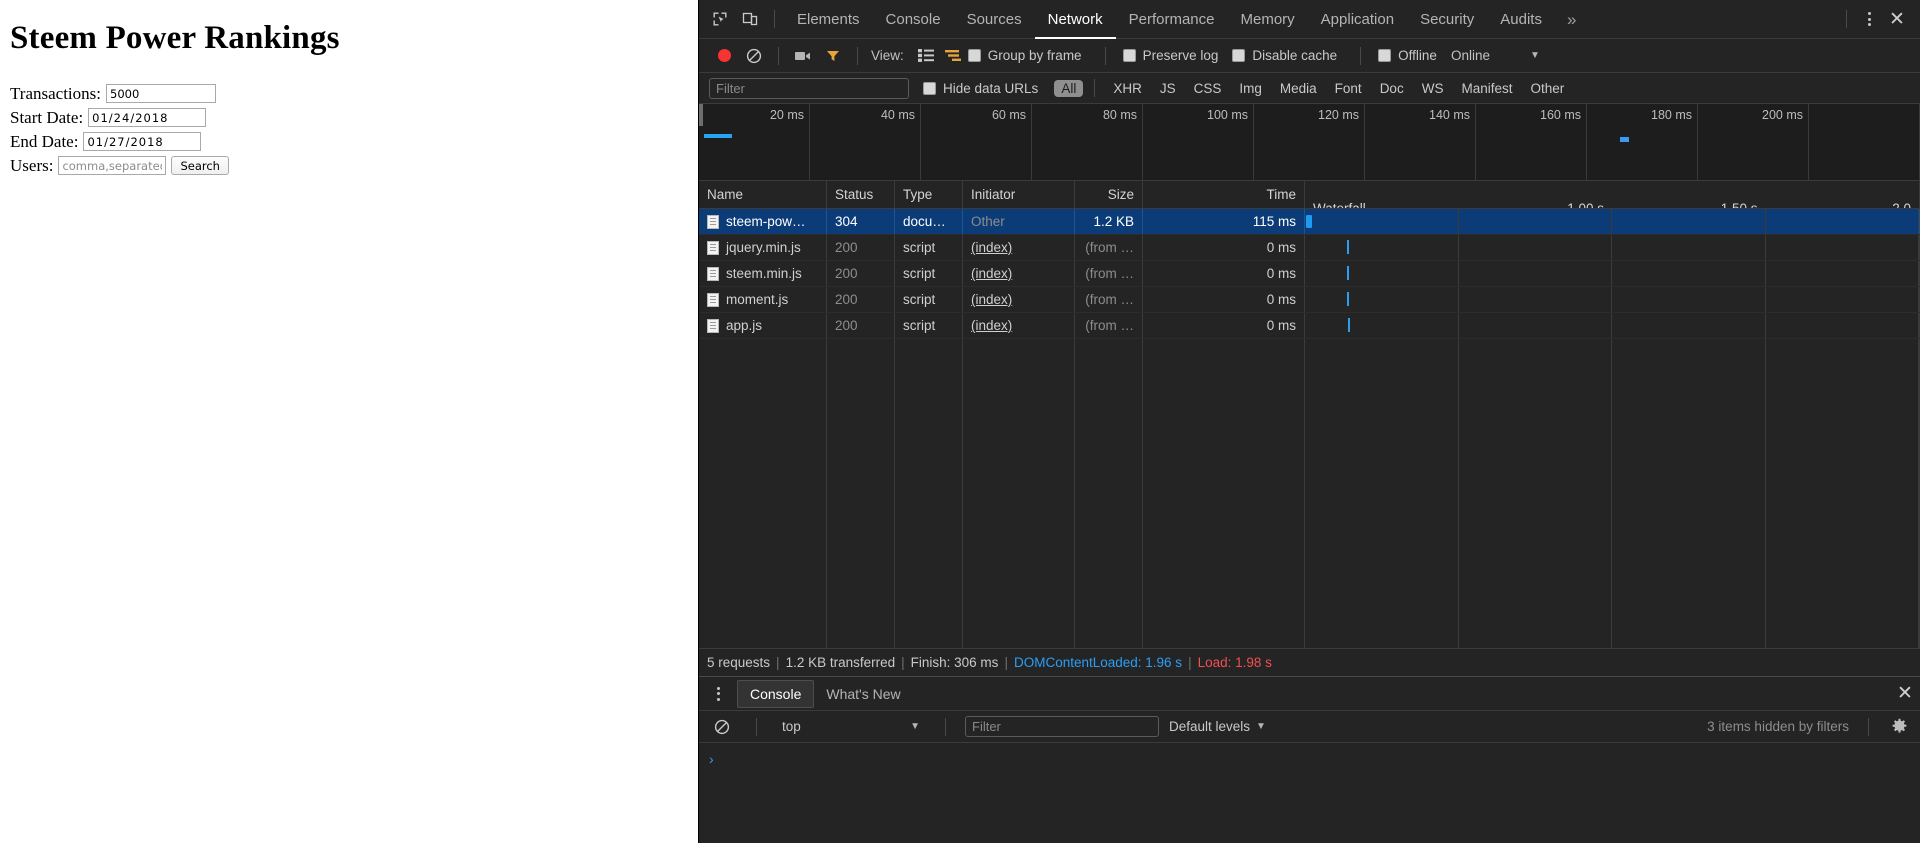 This screenshot has height=843, width=1920. Describe the element at coordinates (1268, 19) in the screenshot. I see `tab-memory: Memory` at that location.